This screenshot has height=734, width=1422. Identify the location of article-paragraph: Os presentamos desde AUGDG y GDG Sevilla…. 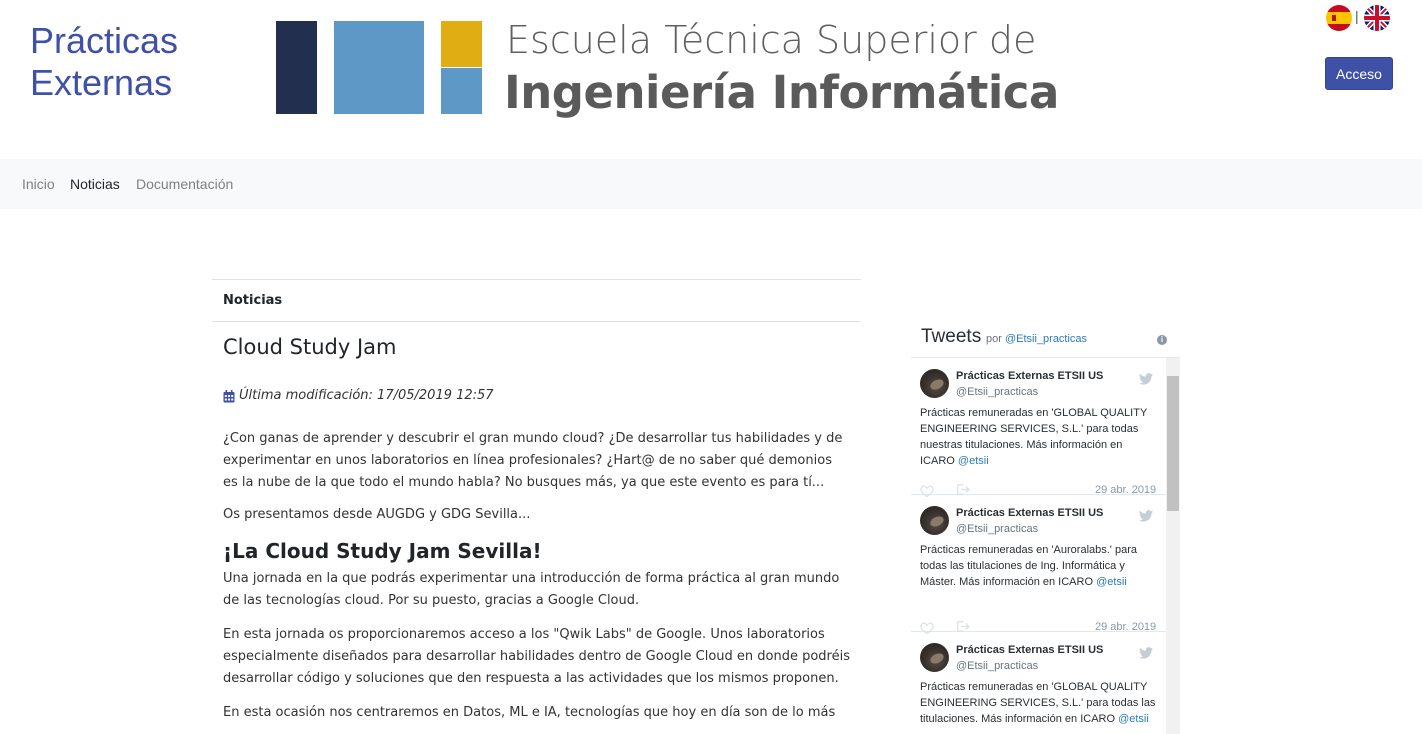
(377, 514).